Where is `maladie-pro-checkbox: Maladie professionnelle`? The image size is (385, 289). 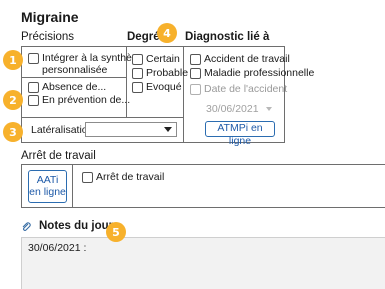
maladie-pro-checkbox: Maladie professionnelle is located at coordinates (252, 73).